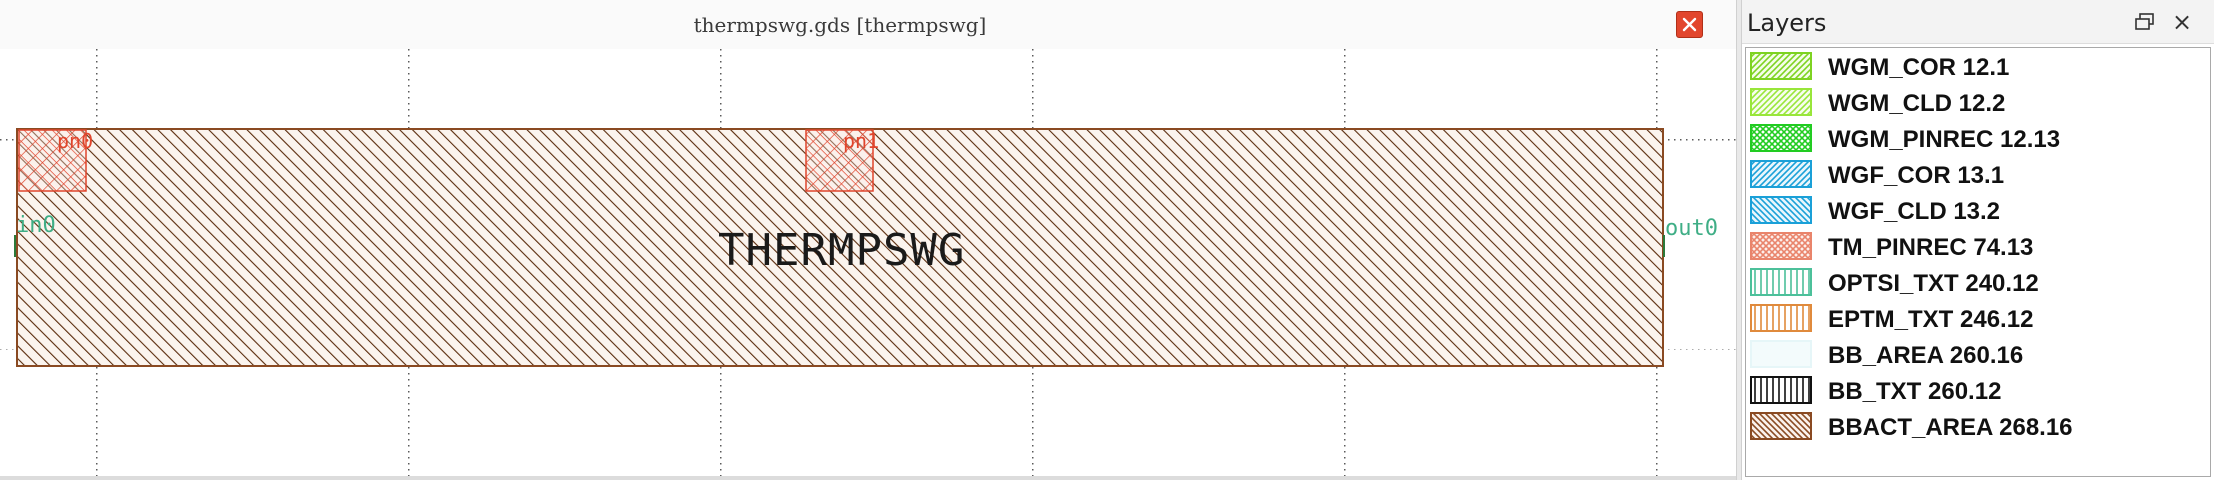 Image resolution: width=2214 pixels, height=484 pixels. Describe the element at coordinates (1919, 67) in the screenshot. I see `layer-label: WGM_COR 12.1` at that location.